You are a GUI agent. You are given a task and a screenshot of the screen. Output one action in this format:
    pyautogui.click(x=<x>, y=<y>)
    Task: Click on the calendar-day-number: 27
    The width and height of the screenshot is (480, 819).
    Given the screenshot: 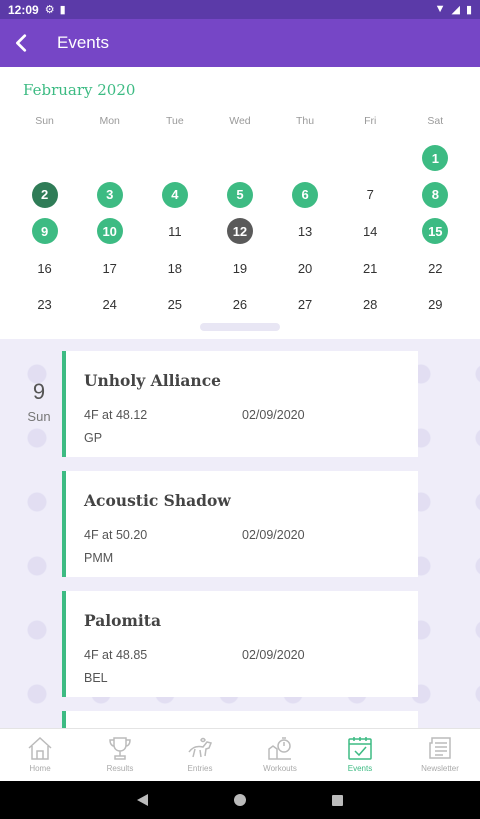 What is the action you would take?
    pyautogui.click(x=305, y=305)
    